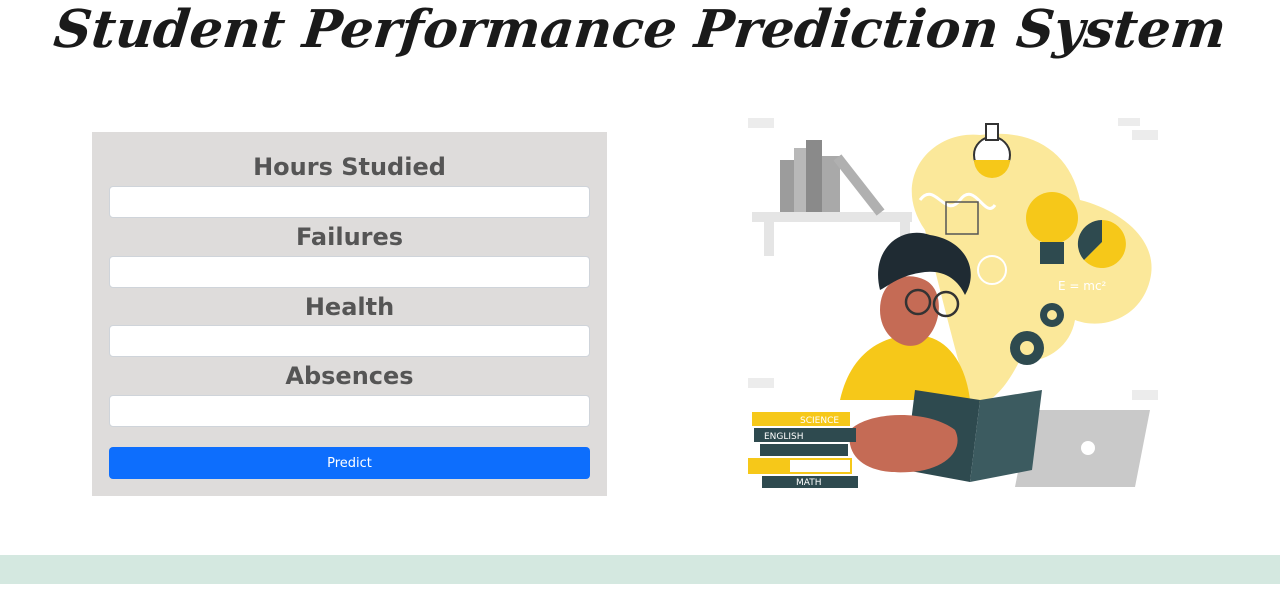  Describe the element at coordinates (349, 463) in the screenshot. I see `predict-button: Predict` at that location.